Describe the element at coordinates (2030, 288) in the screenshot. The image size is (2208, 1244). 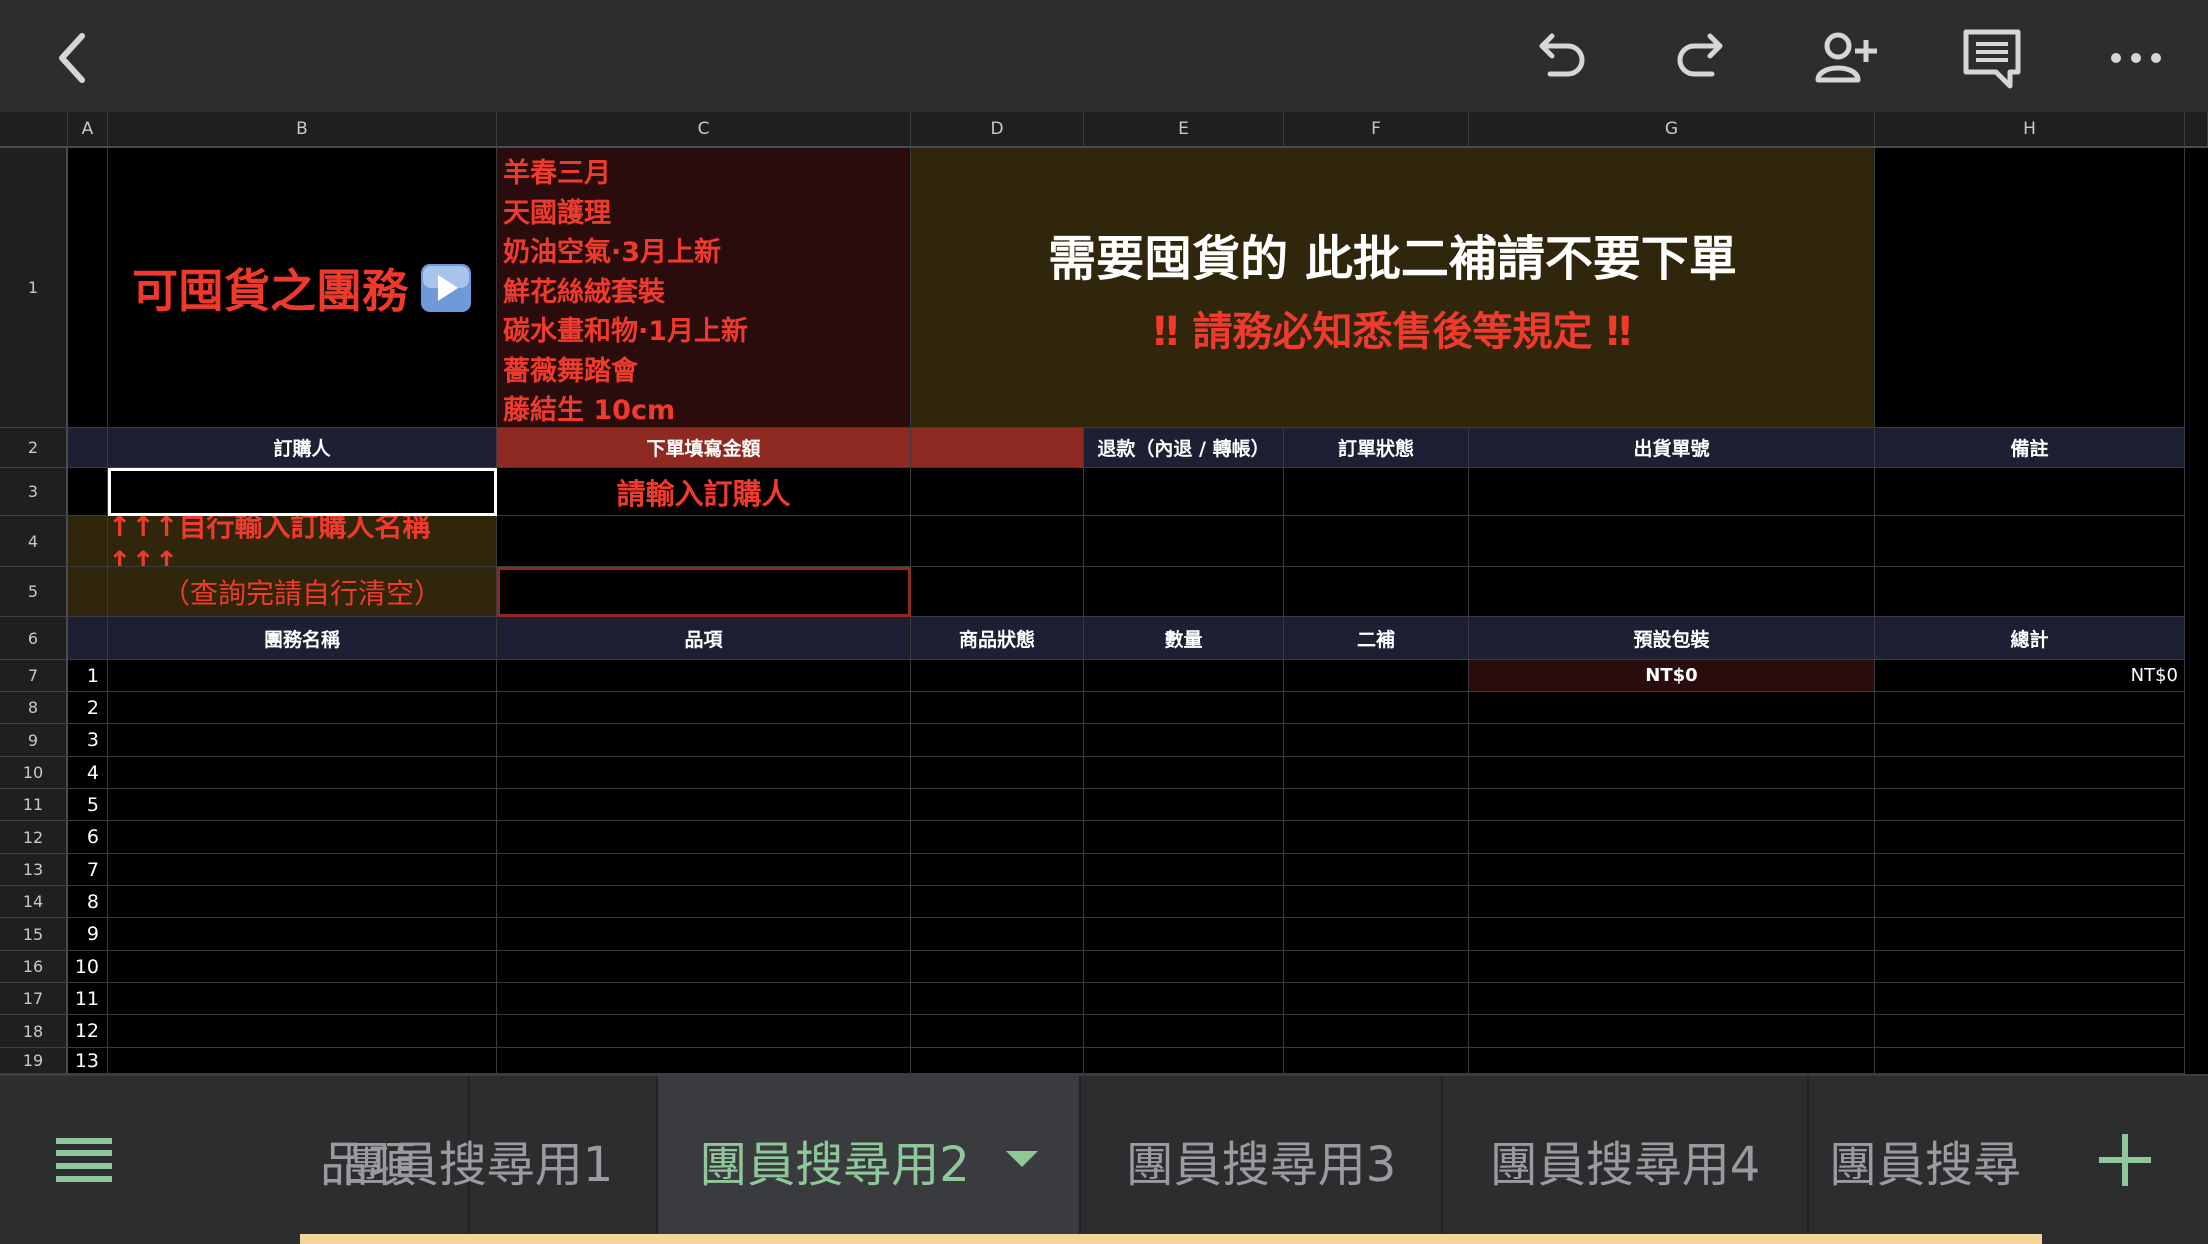
I see `cell-h1` at that location.